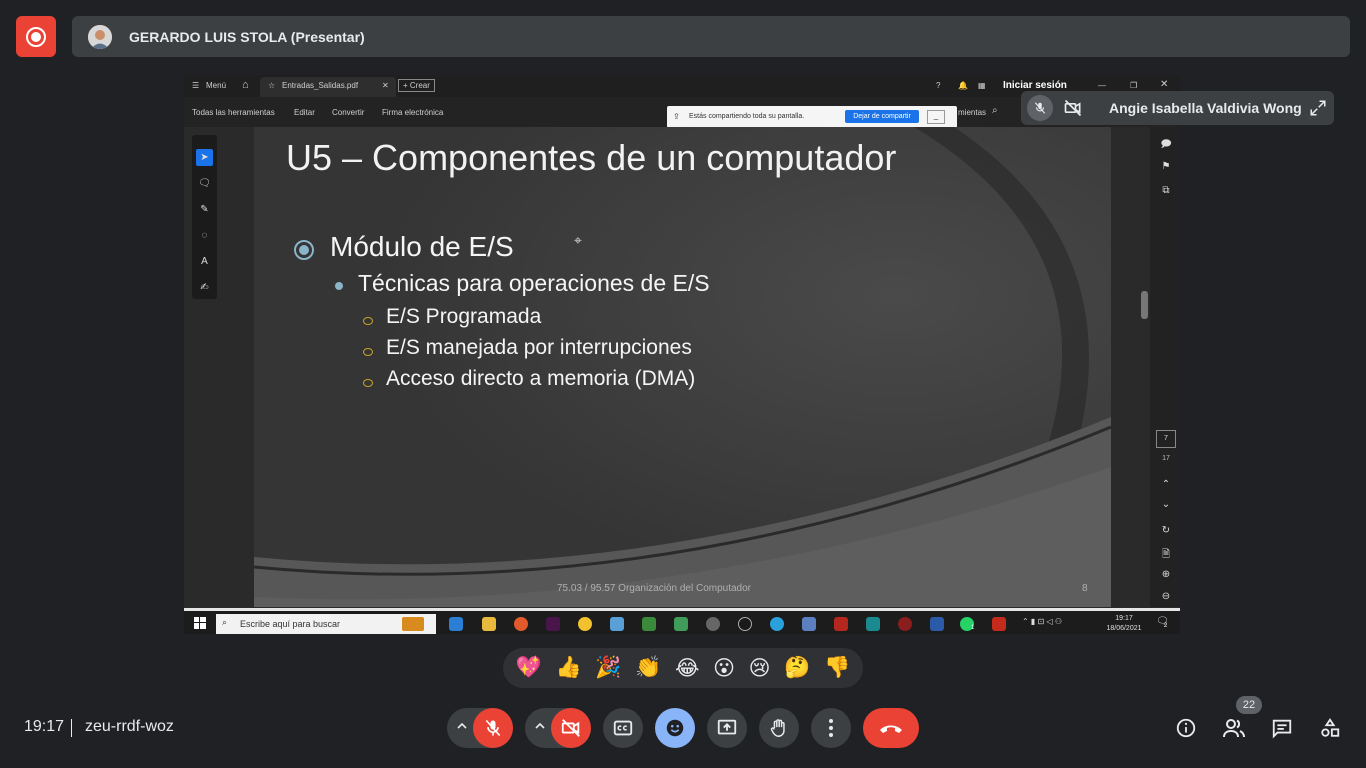 The width and height of the screenshot is (1366, 768). I want to click on next-page-icon: ⌄, so click(1166, 504).